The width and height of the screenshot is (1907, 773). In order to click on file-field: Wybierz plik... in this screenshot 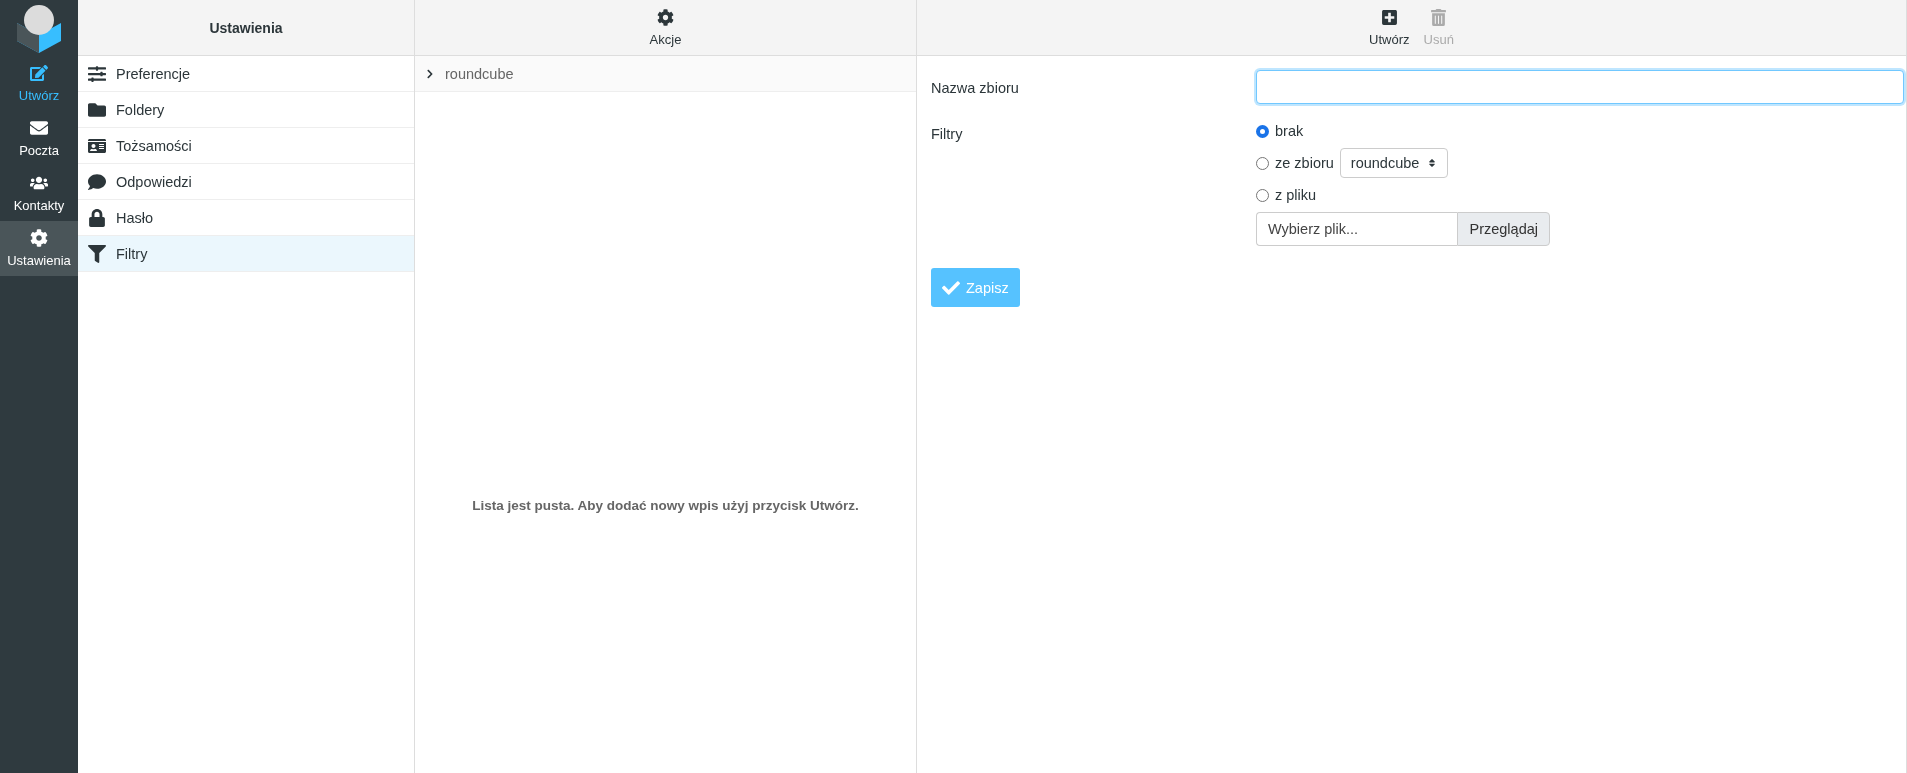, I will do `click(1357, 229)`.